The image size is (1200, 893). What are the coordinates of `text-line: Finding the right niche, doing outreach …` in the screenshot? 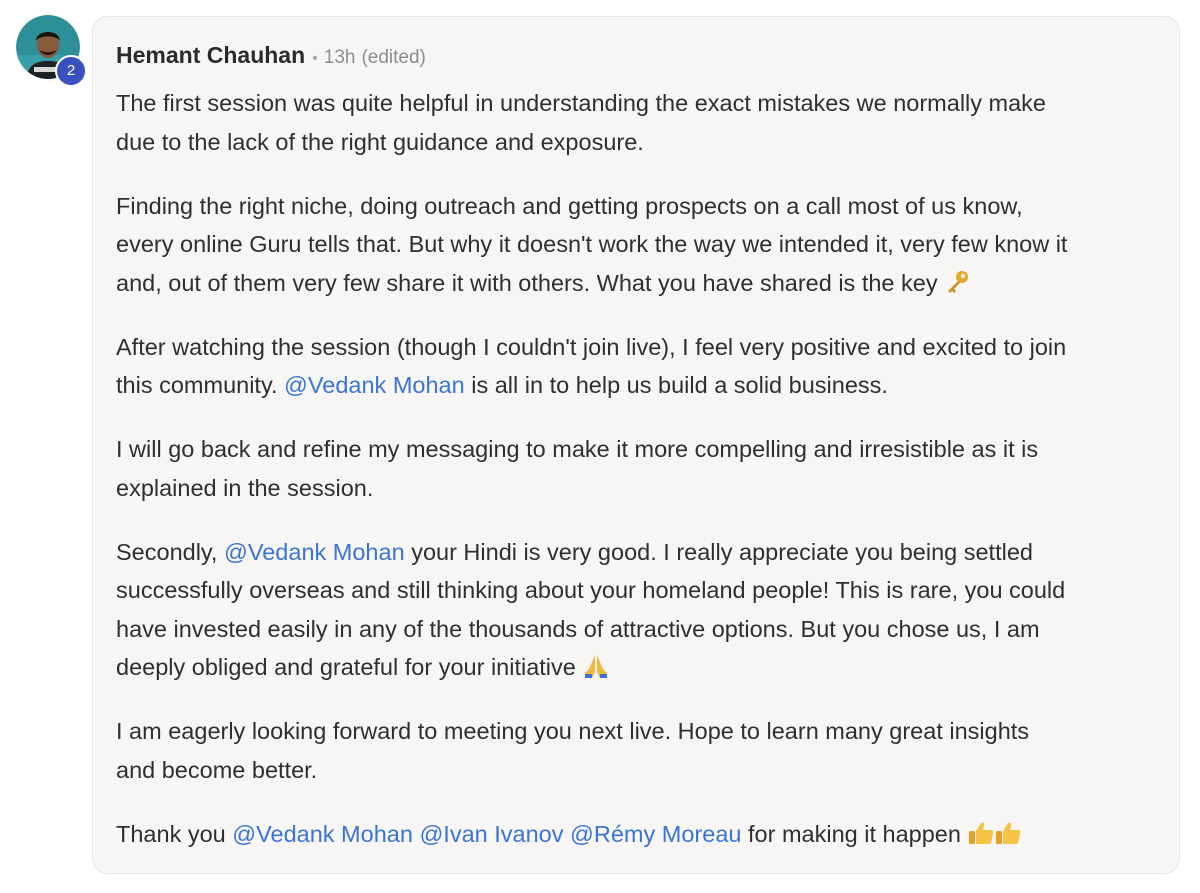 It's located at (569, 205).